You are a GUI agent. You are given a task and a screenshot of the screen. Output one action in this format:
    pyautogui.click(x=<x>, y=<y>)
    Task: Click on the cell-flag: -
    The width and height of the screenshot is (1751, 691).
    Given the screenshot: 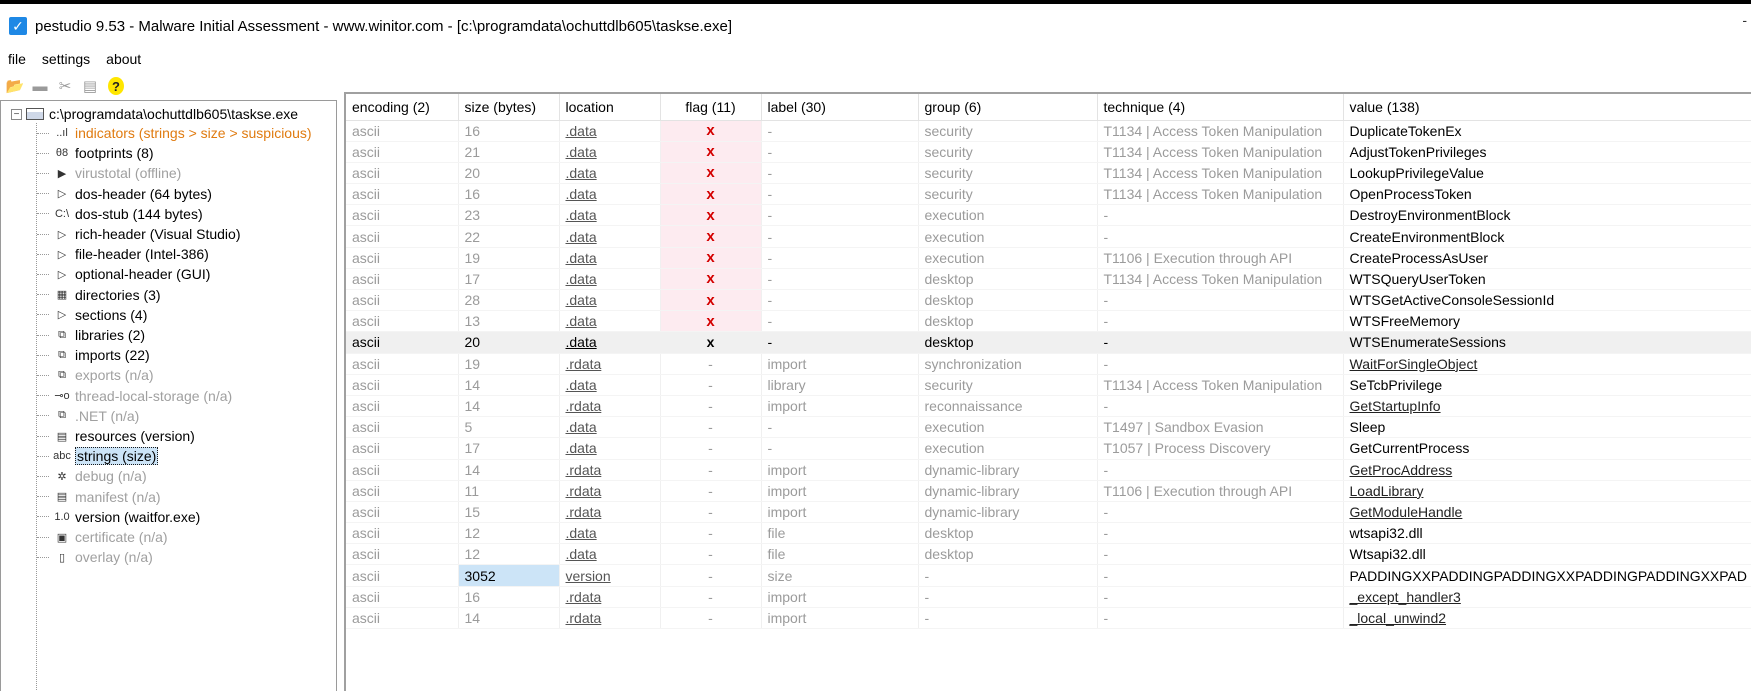 What is the action you would take?
    pyautogui.click(x=711, y=618)
    